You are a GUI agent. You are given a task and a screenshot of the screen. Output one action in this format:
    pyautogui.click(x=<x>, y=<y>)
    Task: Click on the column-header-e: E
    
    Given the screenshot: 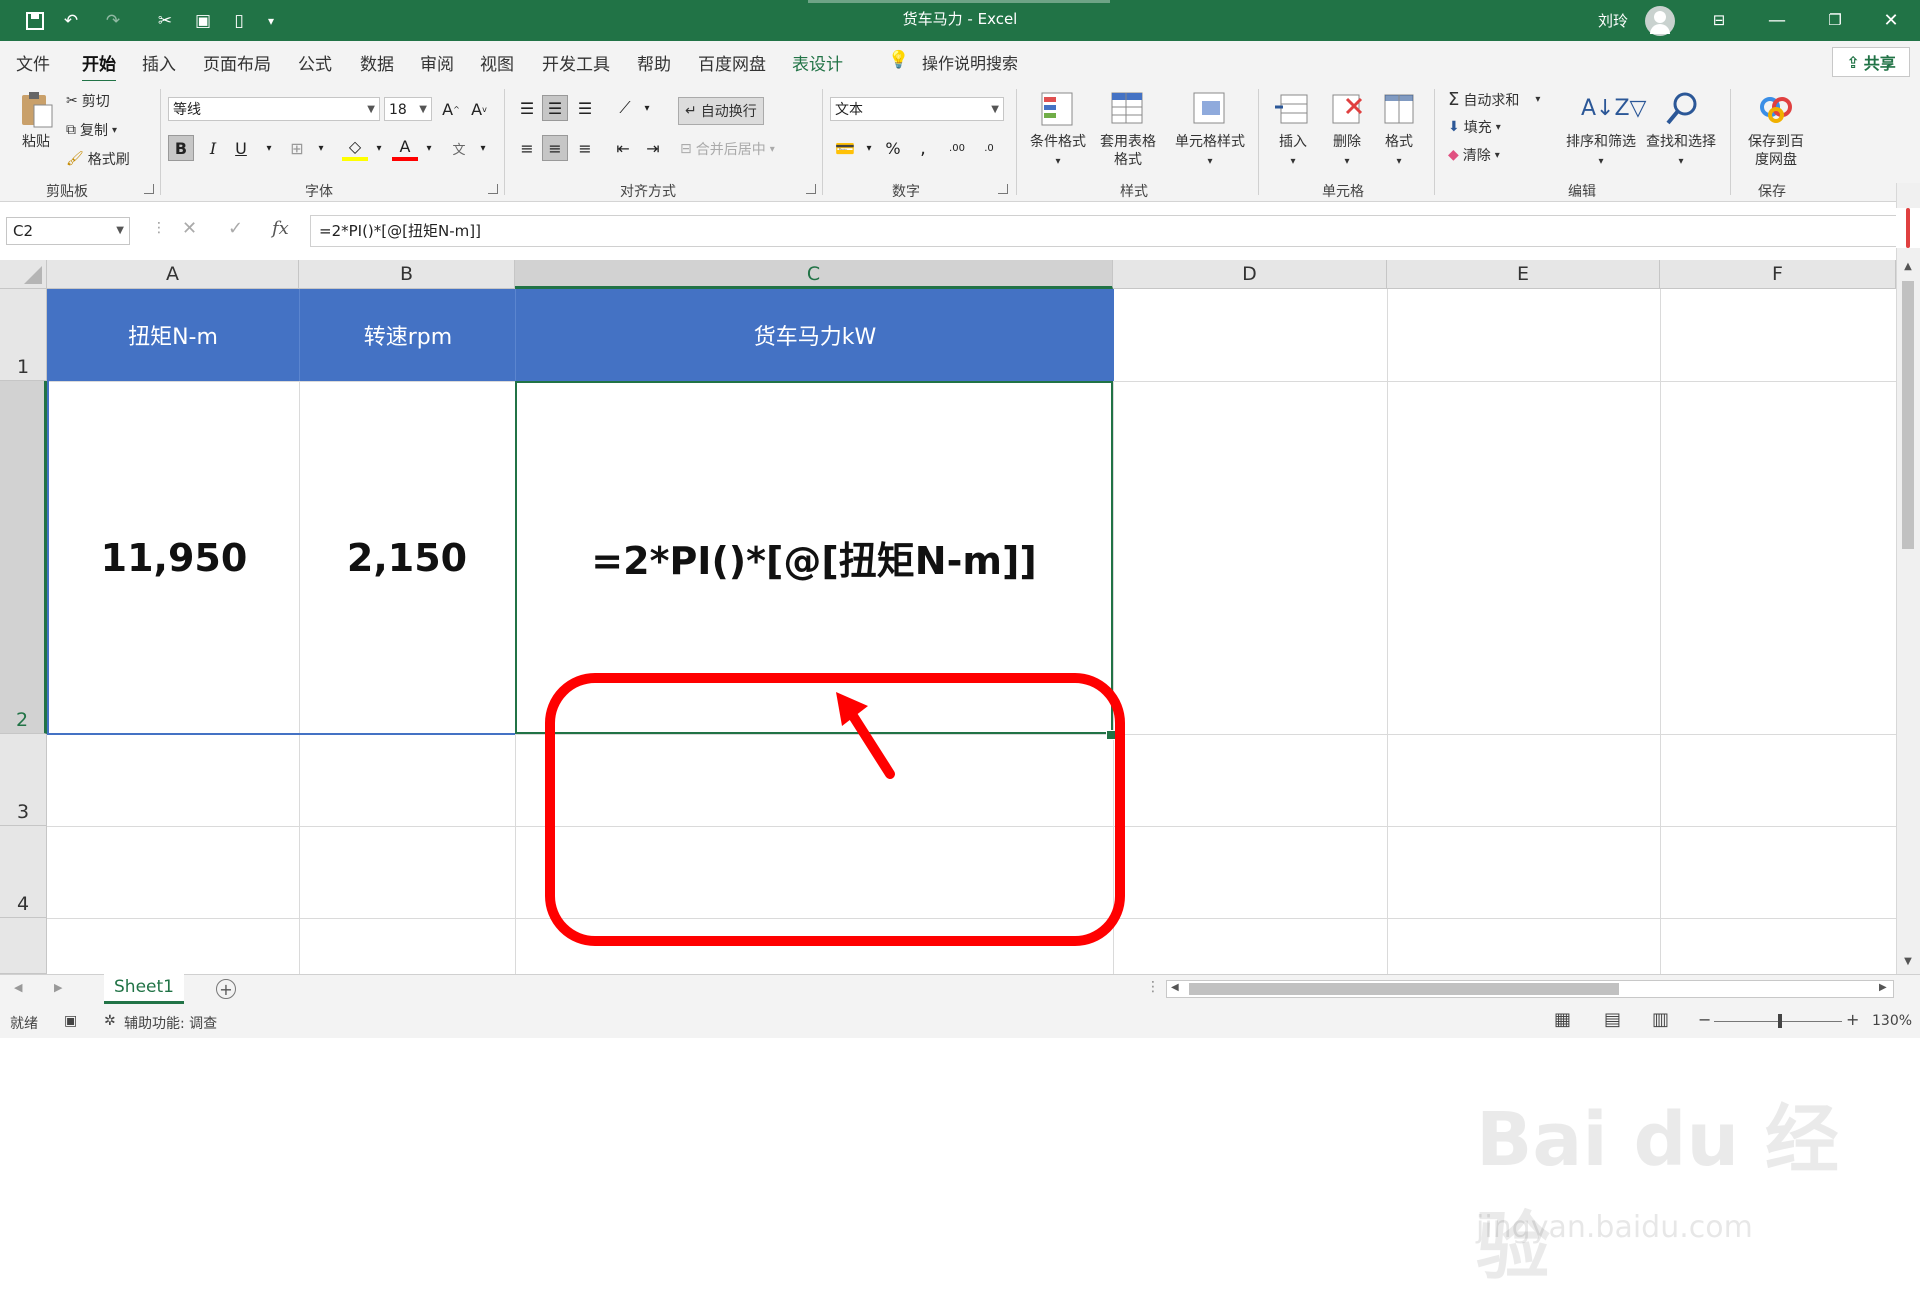 What is the action you would take?
    pyautogui.click(x=1523, y=274)
    